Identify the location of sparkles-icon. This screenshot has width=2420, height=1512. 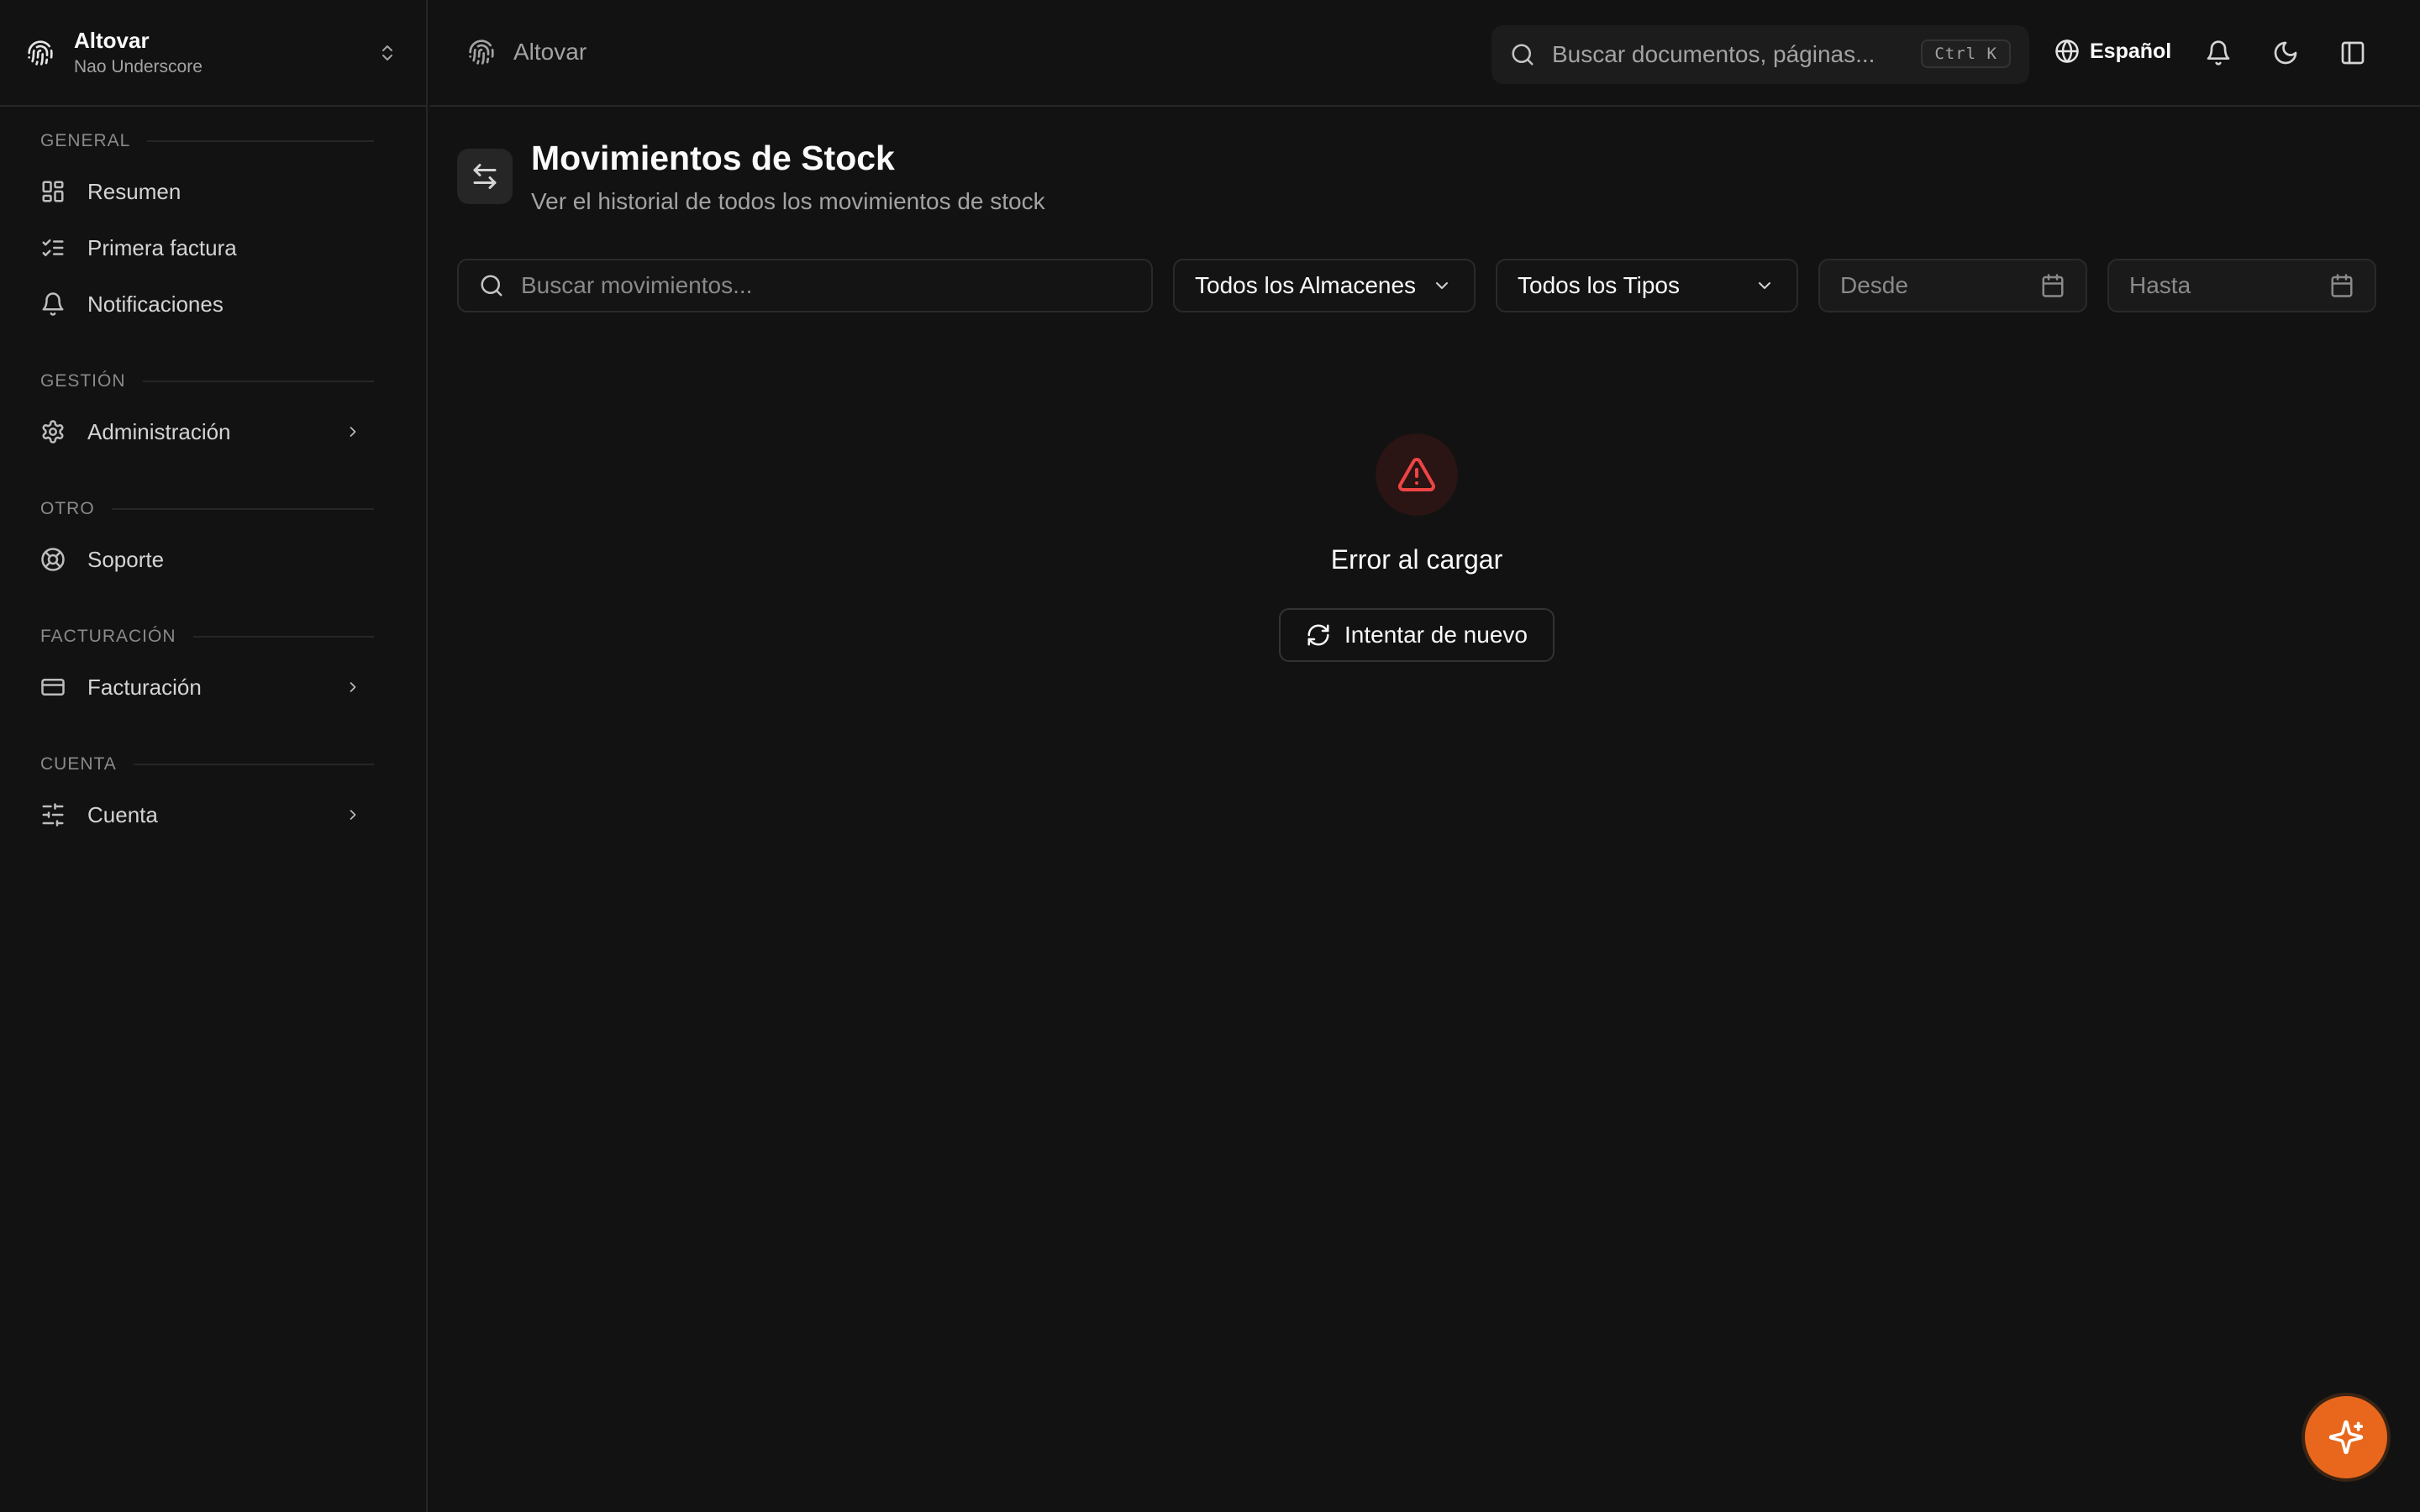
(2346, 1437).